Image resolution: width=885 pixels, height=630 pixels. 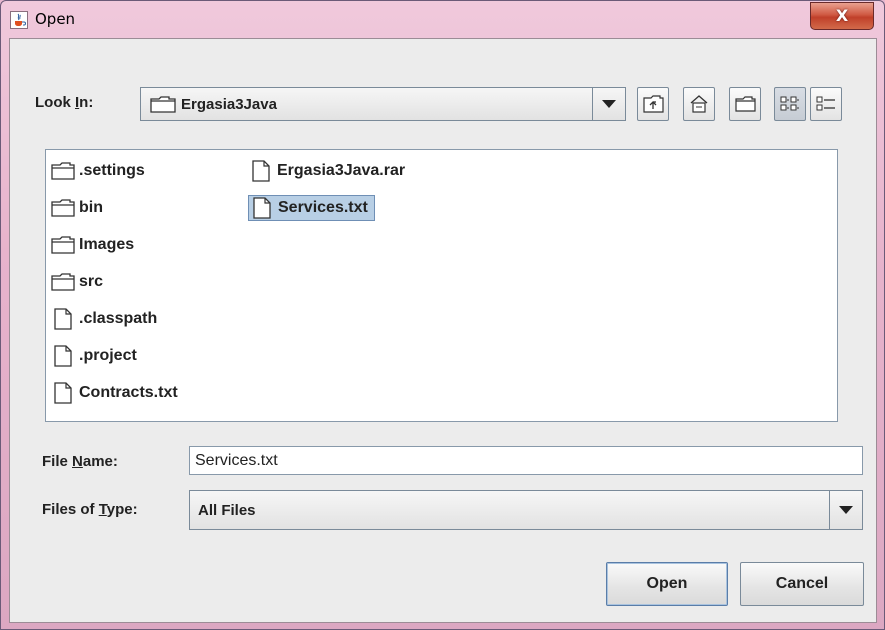 I want to click on home-button, so click(x=699, y=104).